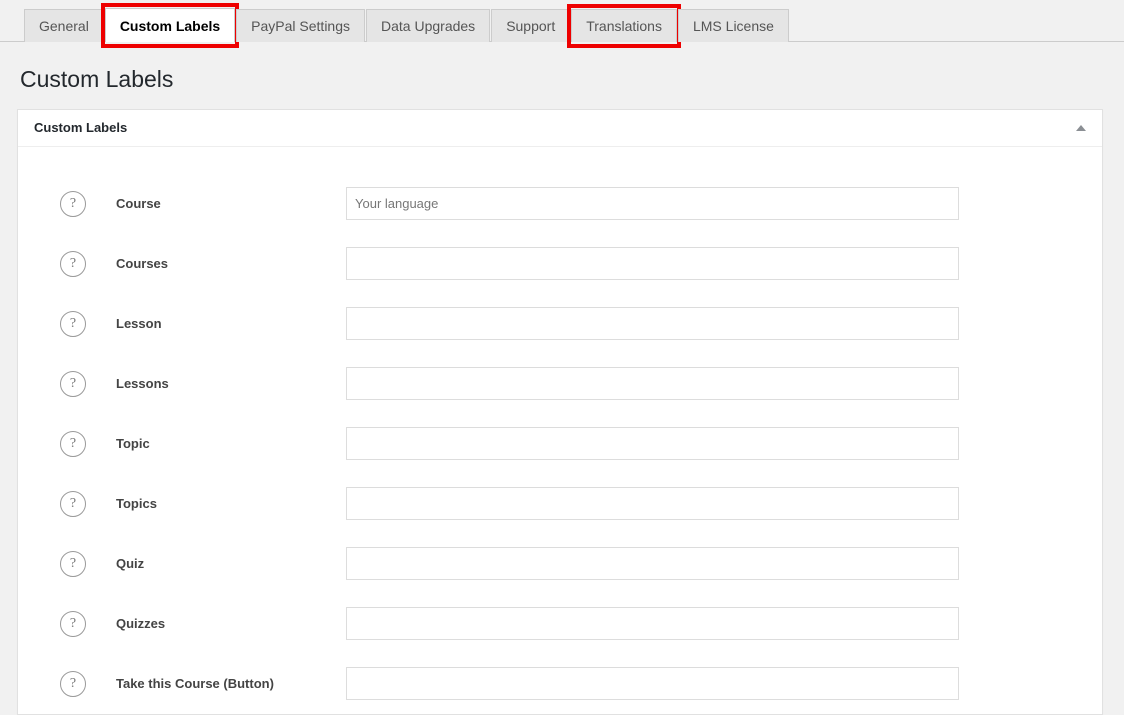 The width and height of the screenshot is (1124, 715). I want to click on tab-translations: Translations, so click(624, 26).